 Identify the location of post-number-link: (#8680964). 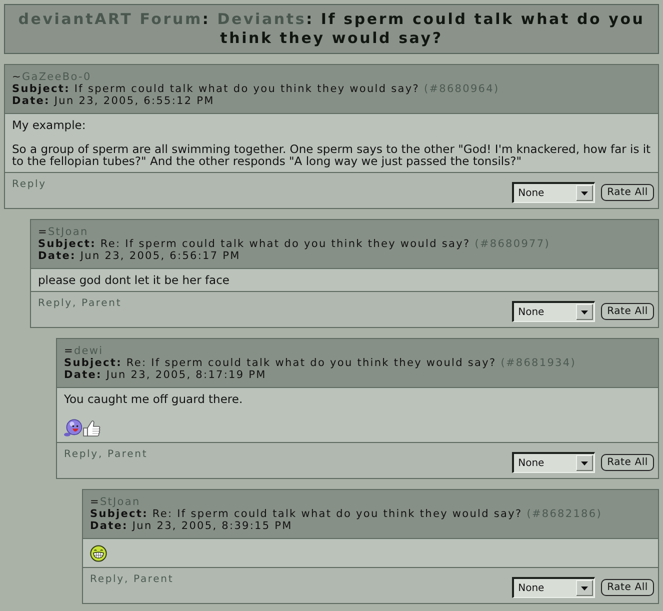
(462, 89).